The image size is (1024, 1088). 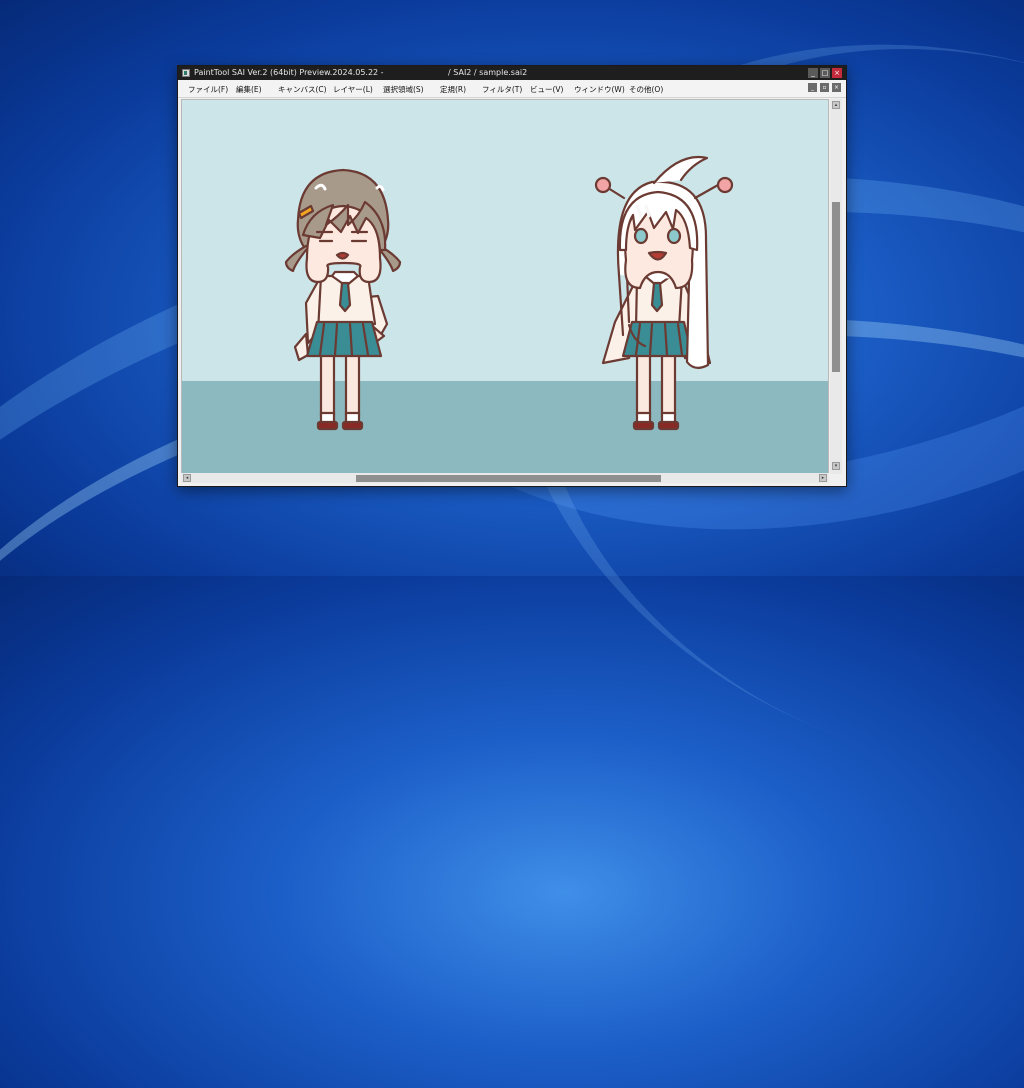 What do you see at coordinates (546, 89) in the screenshot?
I see `menu-view: ビュー(V)` at bounding box center [546, 89].